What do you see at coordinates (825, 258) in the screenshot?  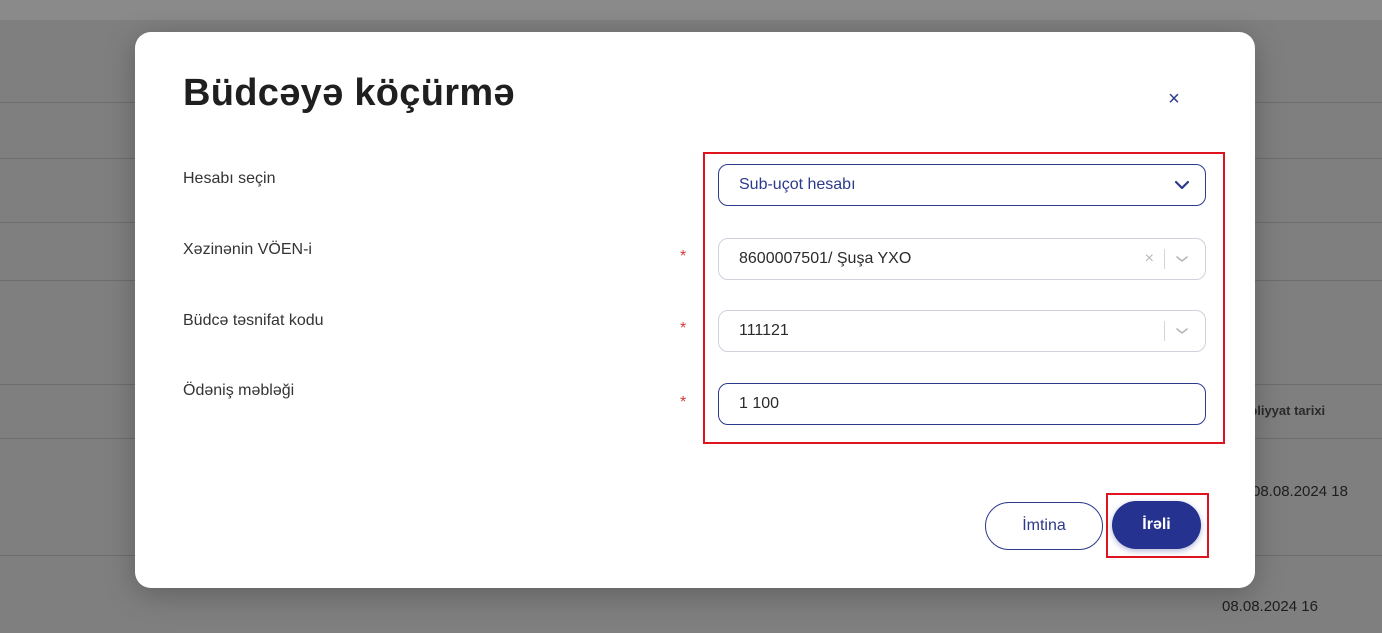 I see `treasury-voen-value: 8600007501/ Şuşa YXO` at bounding box center [825, 258].